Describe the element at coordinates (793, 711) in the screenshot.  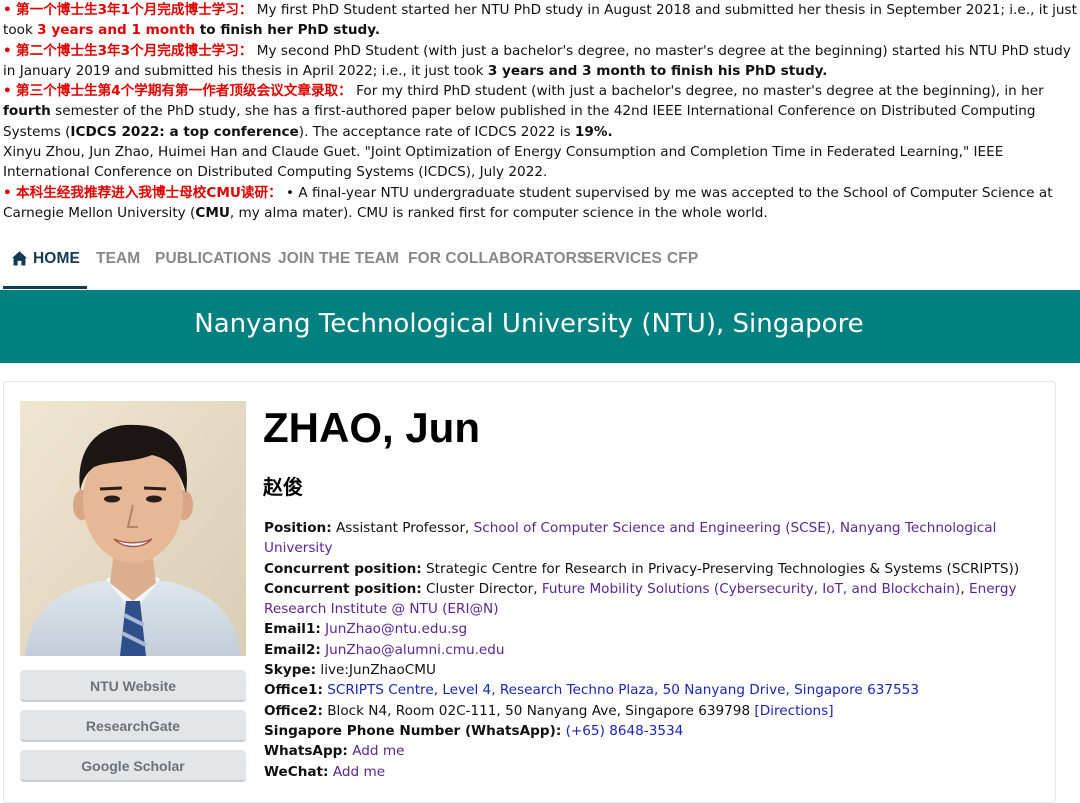
I see `directions-link: [Directions]` at that location.